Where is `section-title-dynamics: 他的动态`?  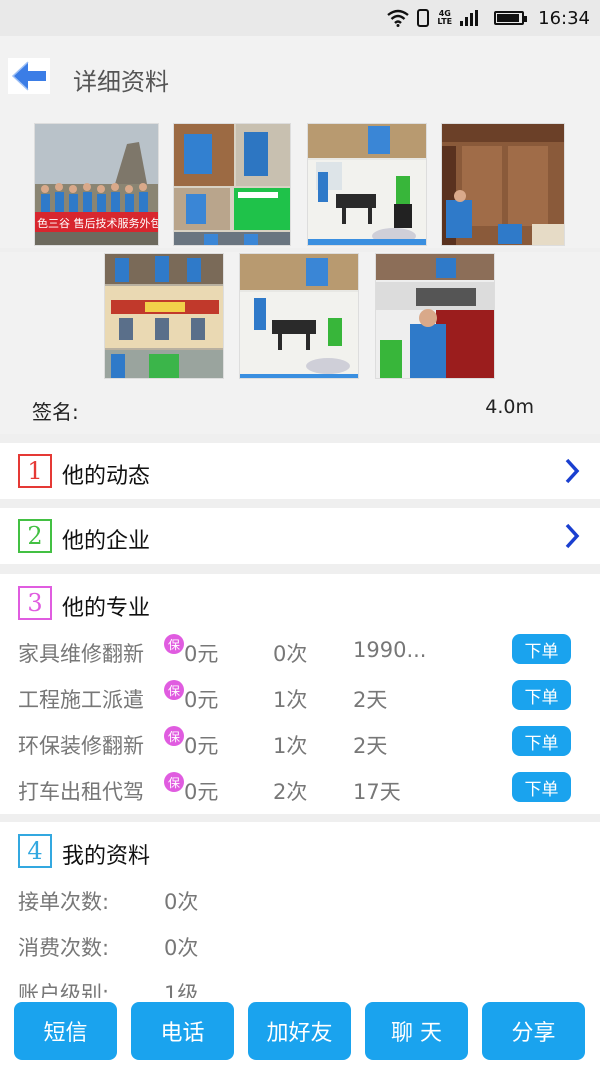
section-title-dynamics: 他的动态 is located at coordinates (106, 476).